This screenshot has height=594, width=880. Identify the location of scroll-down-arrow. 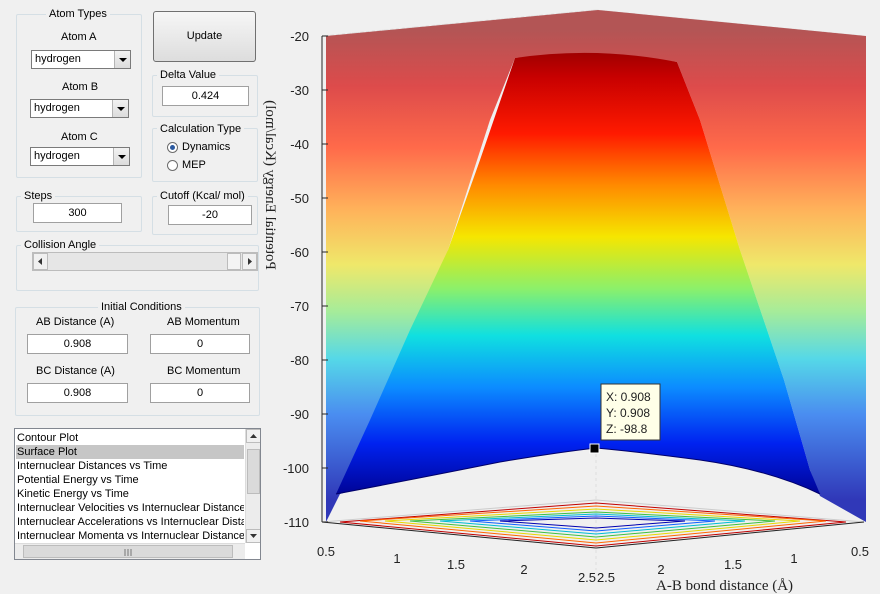
(253, 536).